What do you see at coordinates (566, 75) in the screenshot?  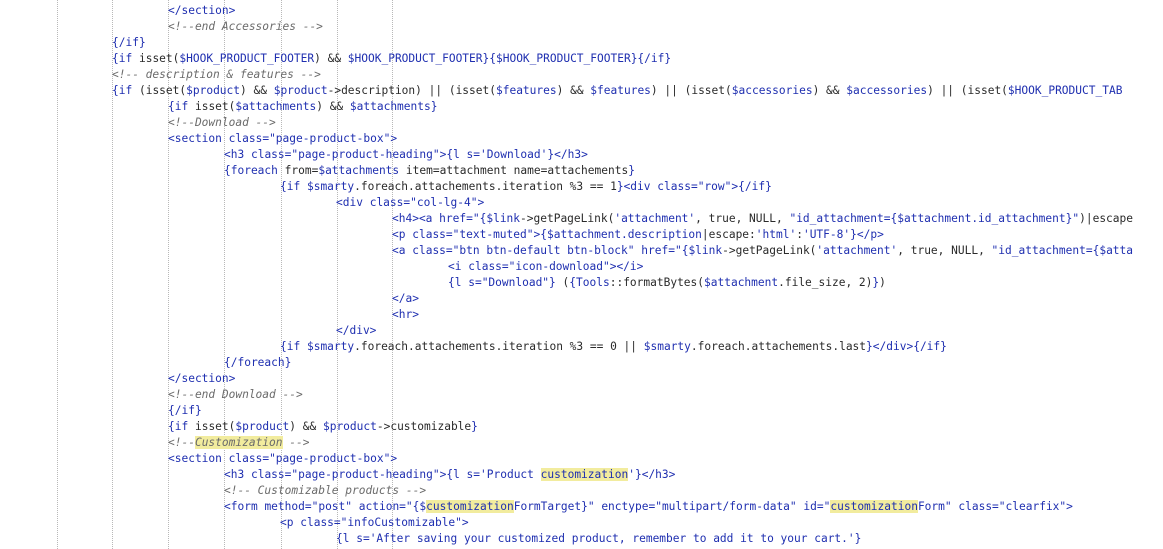 I see `code-line: <!-- description & features -->` at bounding box center [566, 75].